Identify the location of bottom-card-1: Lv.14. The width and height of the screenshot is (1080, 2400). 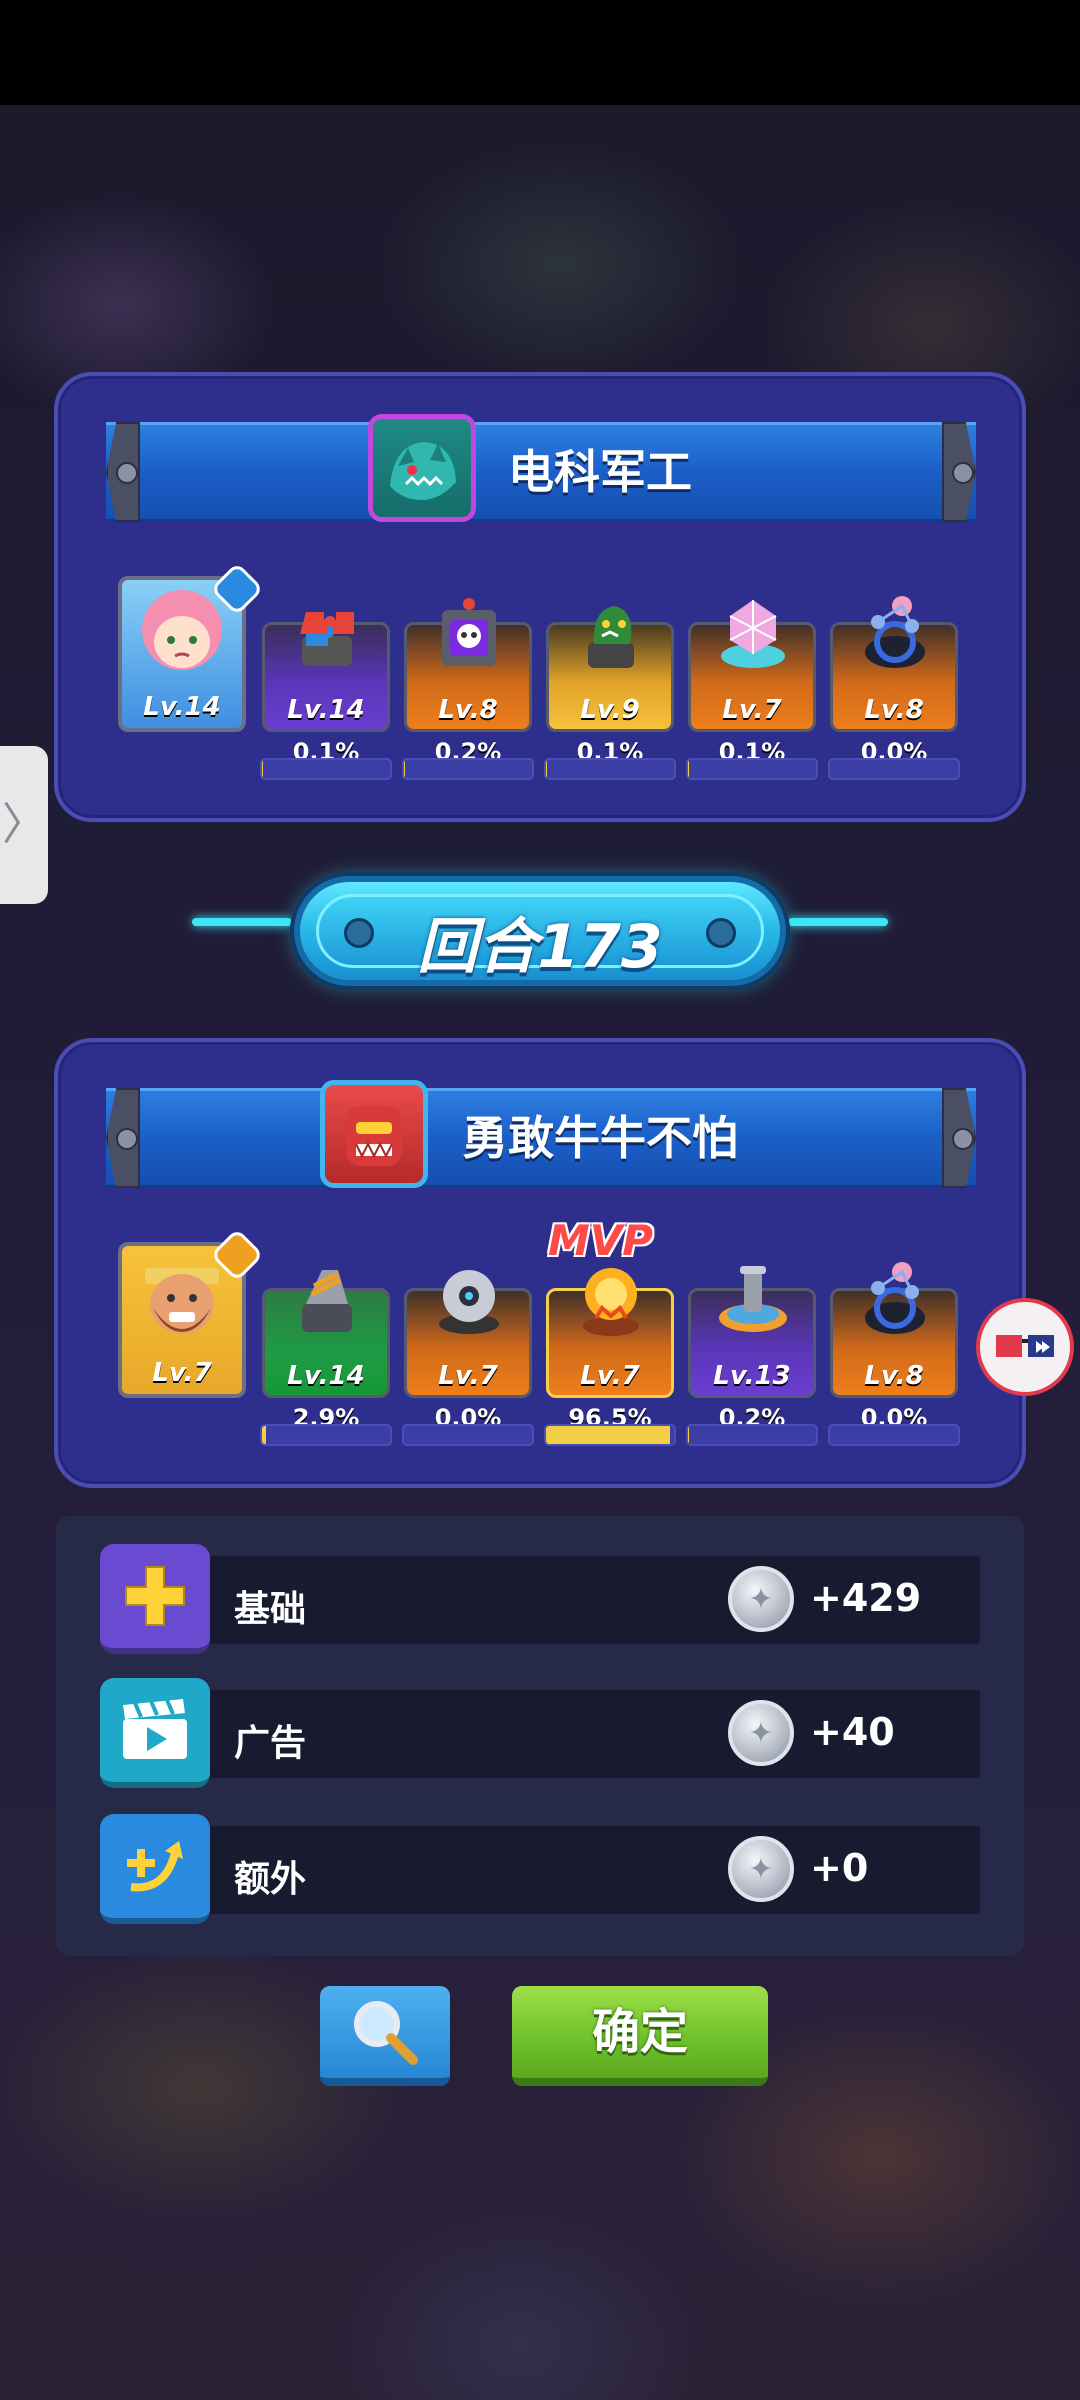
(326, 1334).